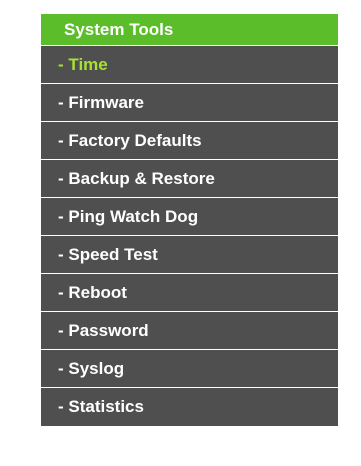 This screenshot has height=466, width=361. What do you see at coordinates (189, 293) in the screenshot?
I see `menu-item-reboot: - Reboot` at bounding box center [189, 293].